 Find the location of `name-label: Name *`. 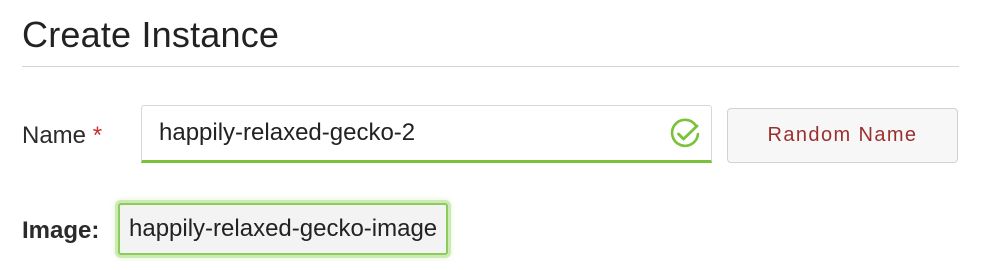

name-label: Name * is located at coordinates (62, 136).